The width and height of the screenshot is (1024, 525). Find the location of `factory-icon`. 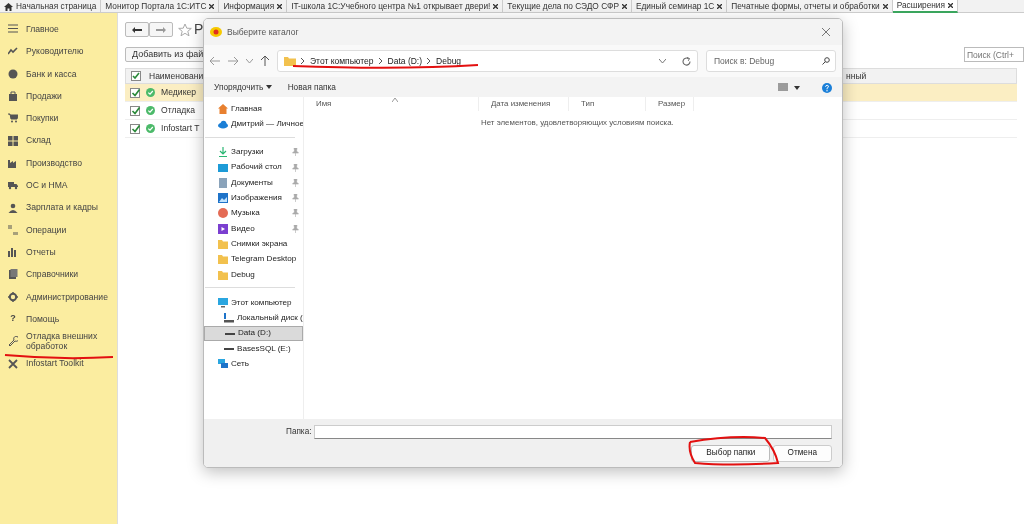

factory-icon is located at coordinates (13, 162).